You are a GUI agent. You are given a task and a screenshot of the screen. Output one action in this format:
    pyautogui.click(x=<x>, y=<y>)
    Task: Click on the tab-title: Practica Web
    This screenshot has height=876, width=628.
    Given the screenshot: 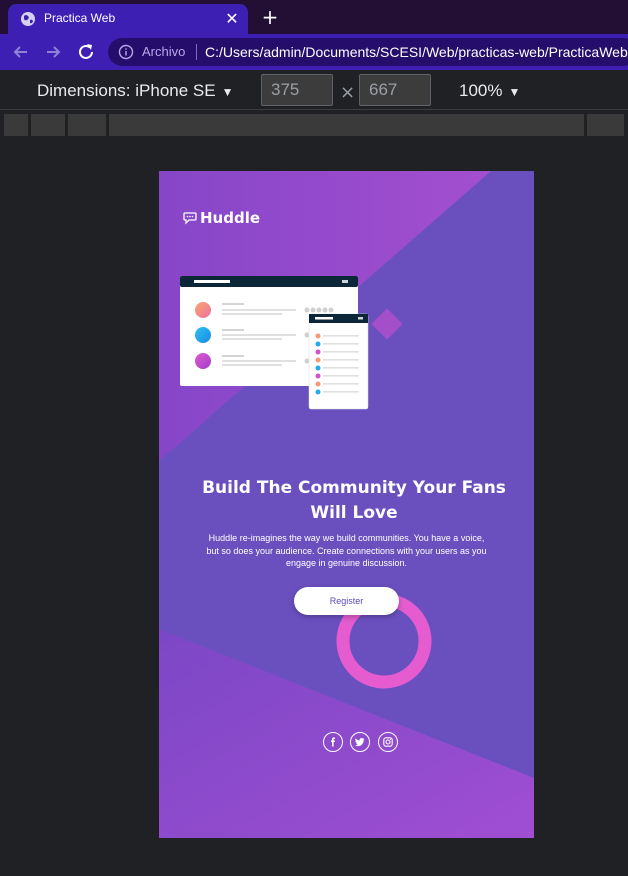 What is the action you would take?
    pyautogui.click(x=80, y=18)
    